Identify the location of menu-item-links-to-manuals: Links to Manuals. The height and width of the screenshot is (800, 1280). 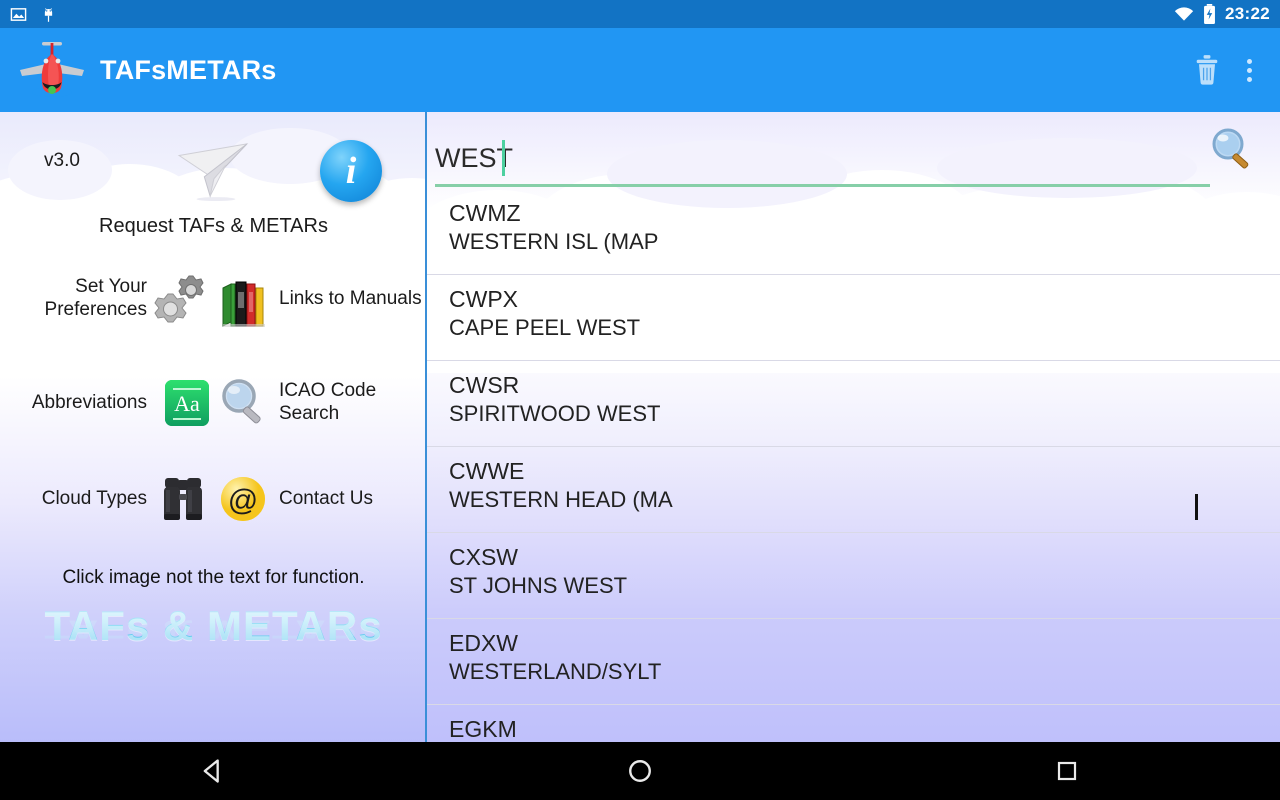
(319, 299).